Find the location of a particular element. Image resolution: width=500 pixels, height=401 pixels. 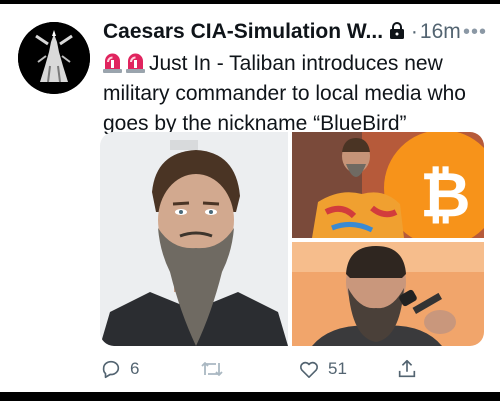

bearded-man-microphone-image is located at coordinates (388, 294).